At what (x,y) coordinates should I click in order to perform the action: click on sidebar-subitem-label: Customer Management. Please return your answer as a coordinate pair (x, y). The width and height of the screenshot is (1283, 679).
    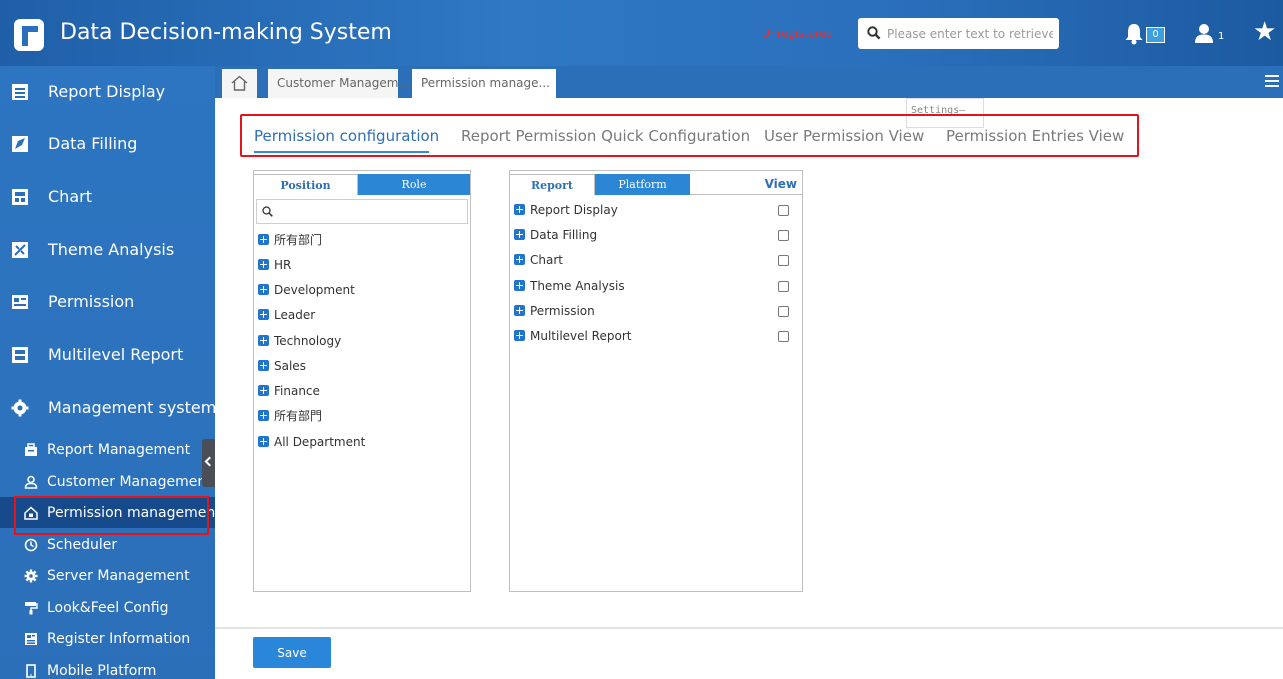
    Looking at the image, I should click on (129, 482).